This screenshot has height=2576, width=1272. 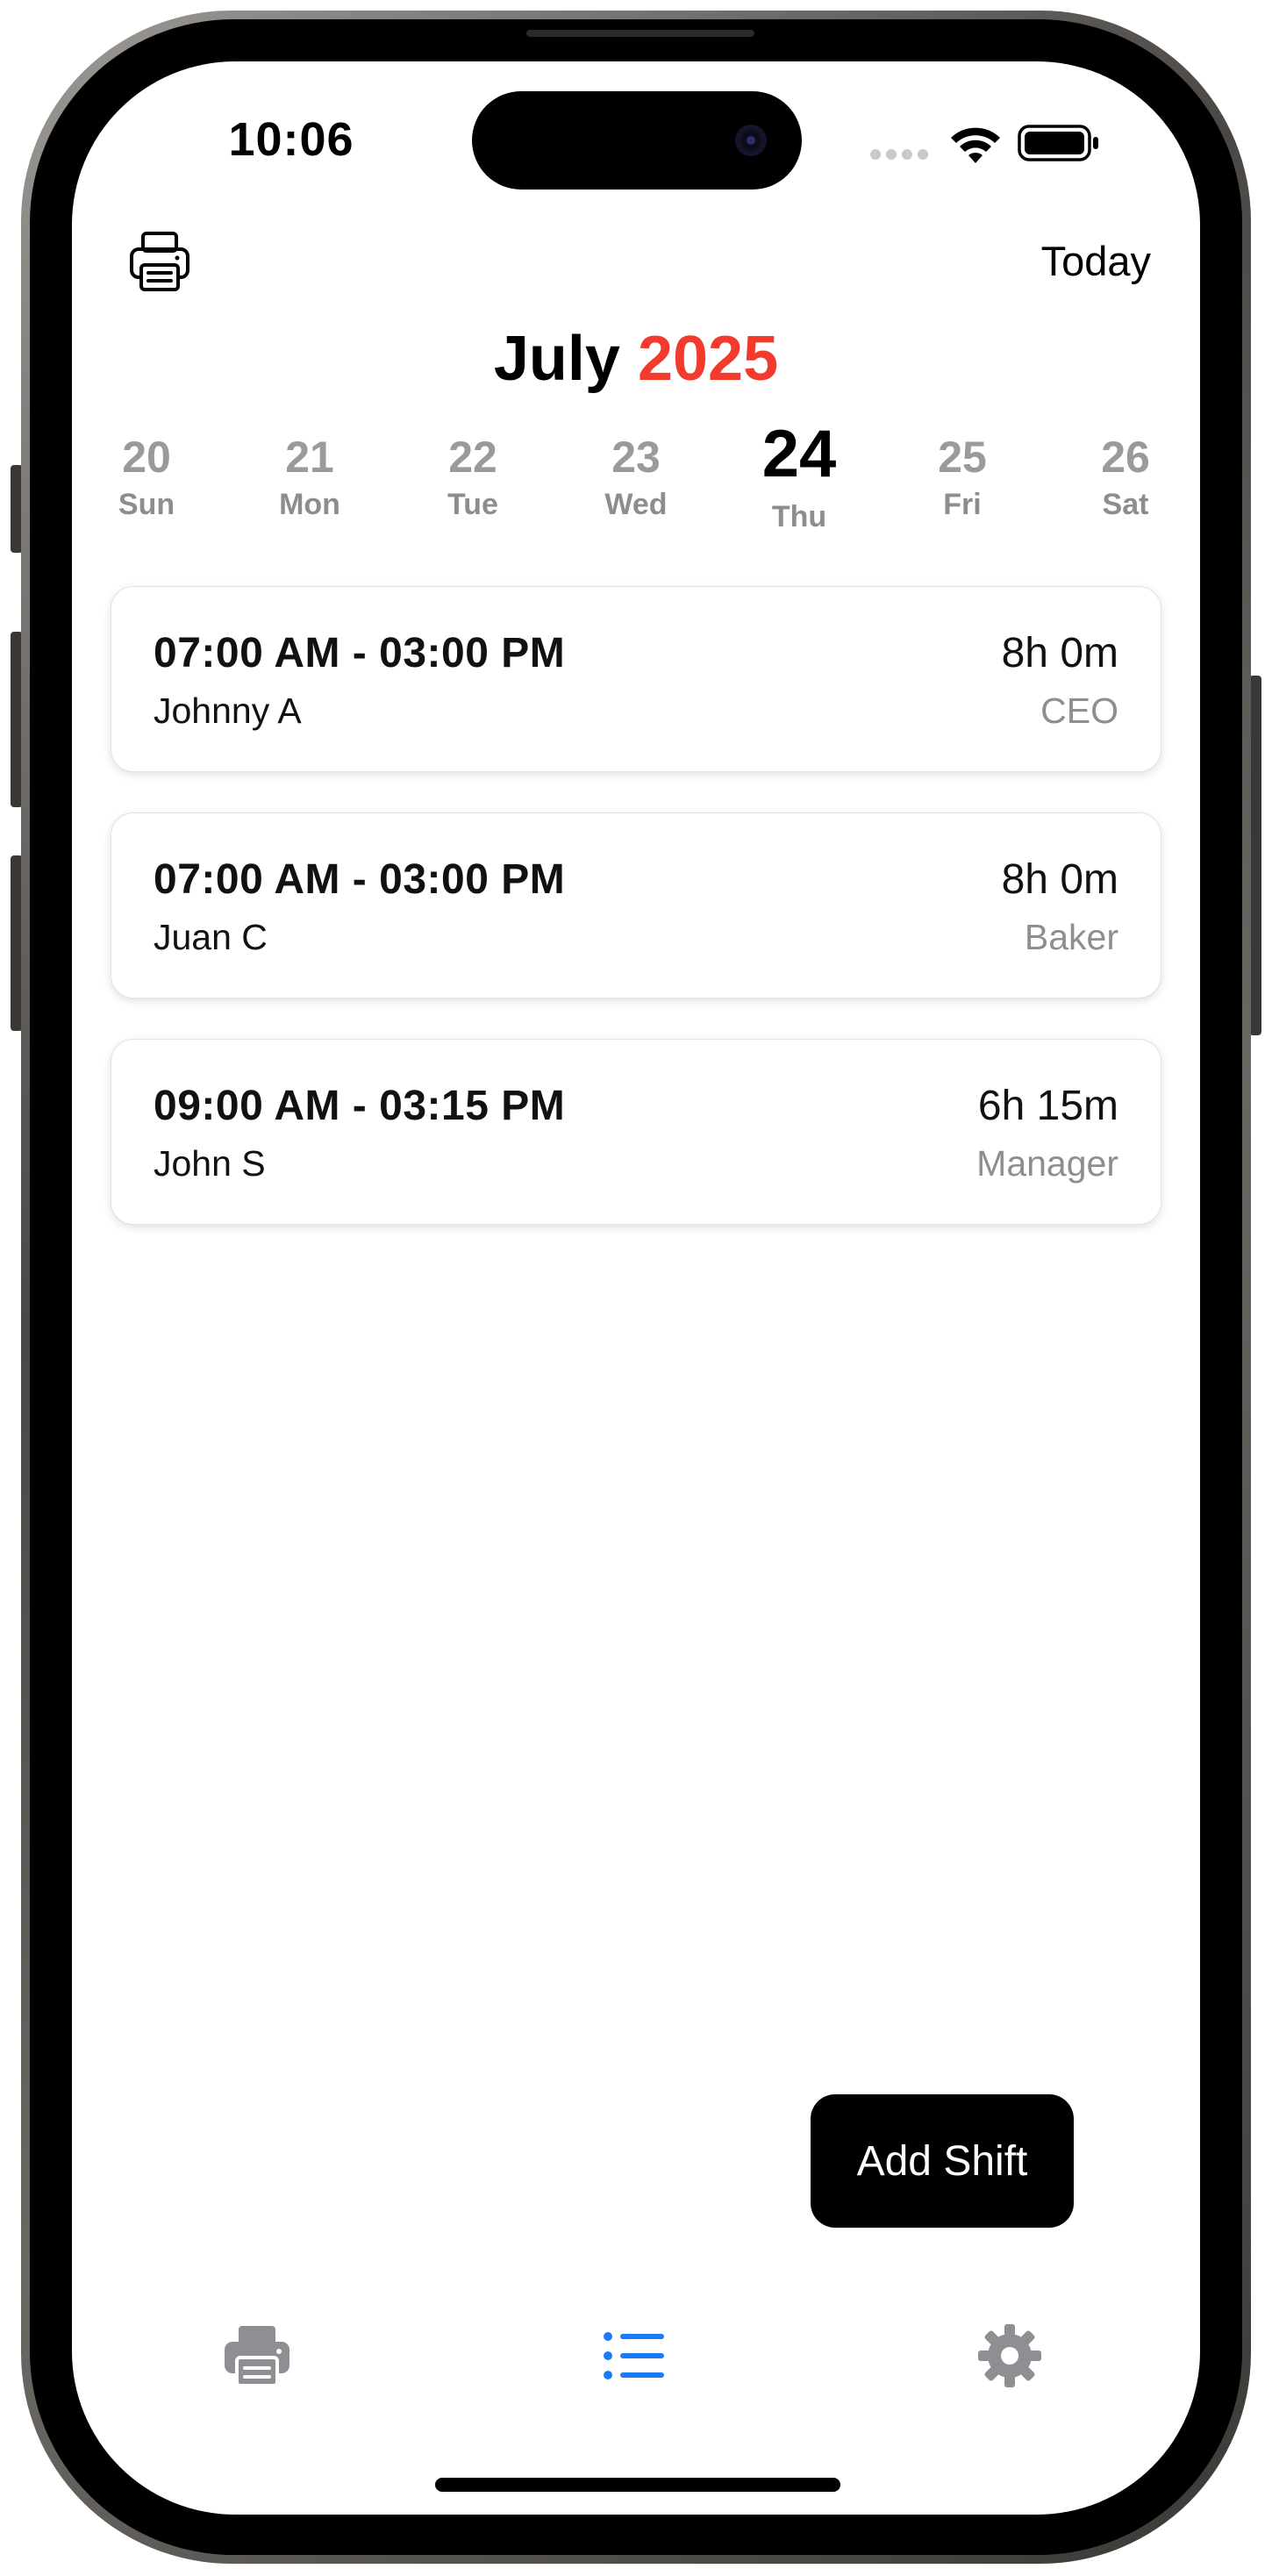 I want to click on wifi-icon, so click(x=975, y=145).